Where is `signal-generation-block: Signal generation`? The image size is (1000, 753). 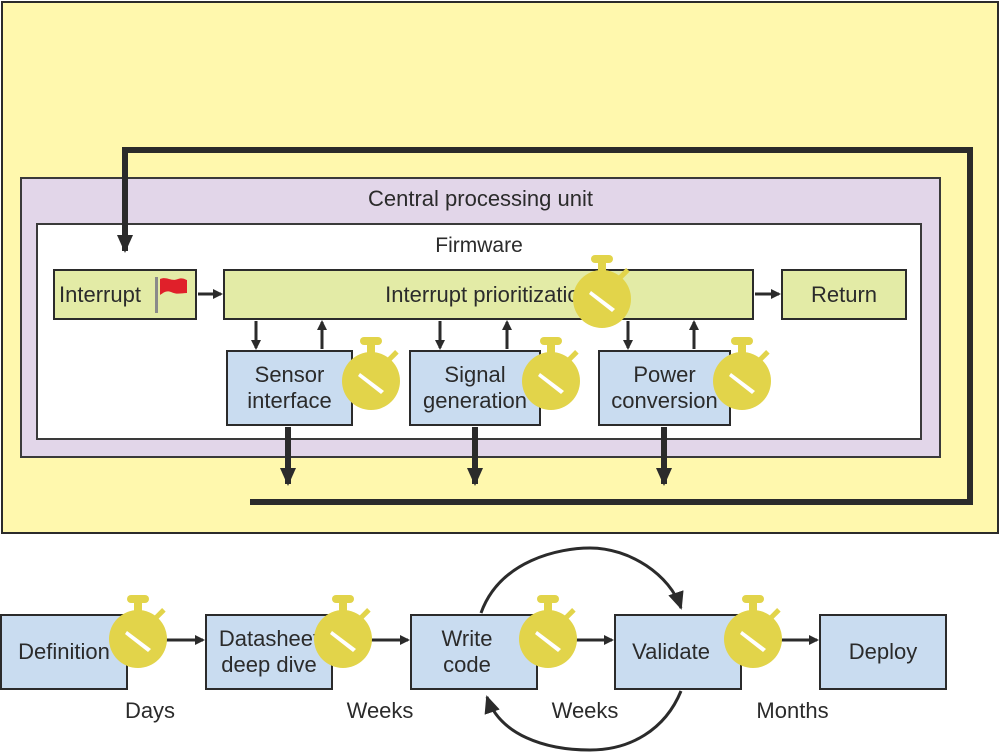 signal-generation-block: Signal generation is located at coordinates (475, 388).